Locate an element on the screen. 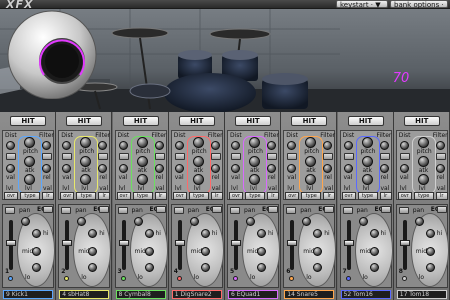 This screenshot has width=450, height=300. channel-name: 14 Snare5 is located at coordinates (309, 294).